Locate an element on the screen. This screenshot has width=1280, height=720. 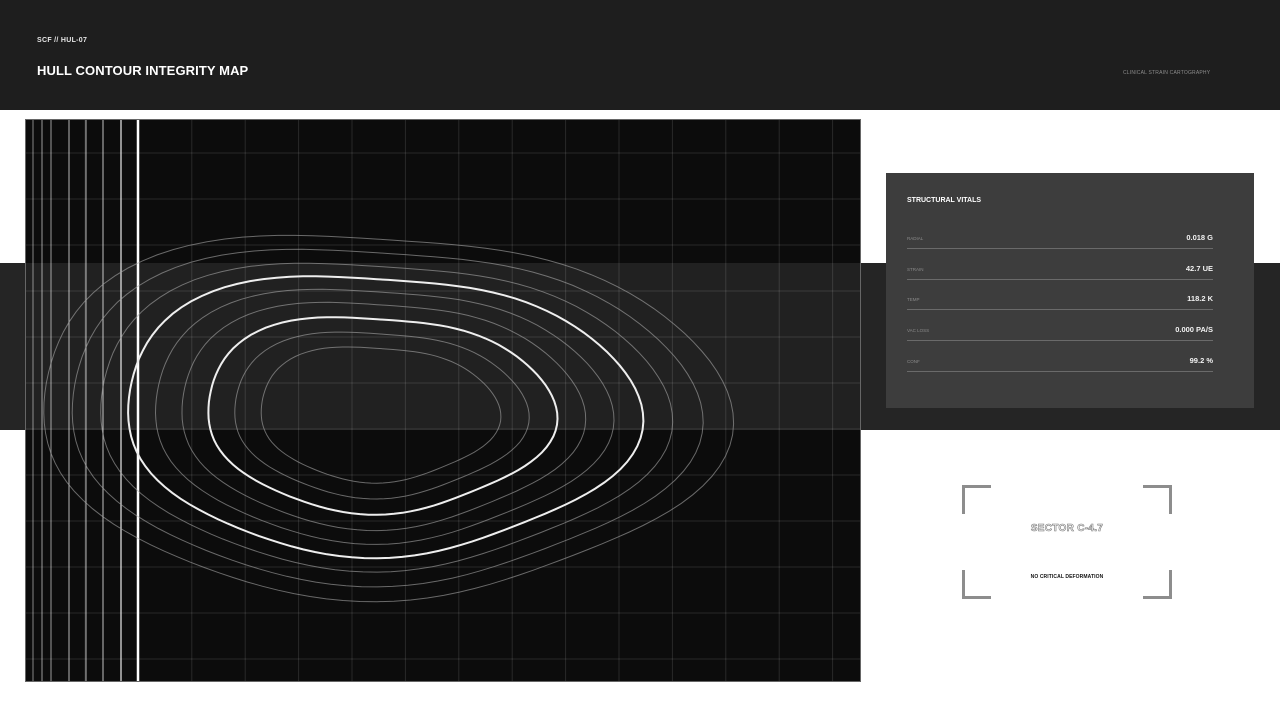
vital-value: 42.7 UE is located at coordinates (1199, 268).